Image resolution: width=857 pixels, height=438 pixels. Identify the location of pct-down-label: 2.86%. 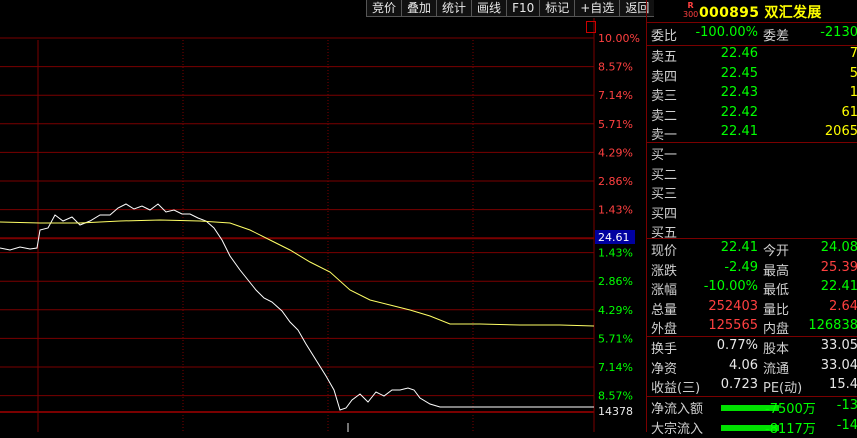
(615, 281).